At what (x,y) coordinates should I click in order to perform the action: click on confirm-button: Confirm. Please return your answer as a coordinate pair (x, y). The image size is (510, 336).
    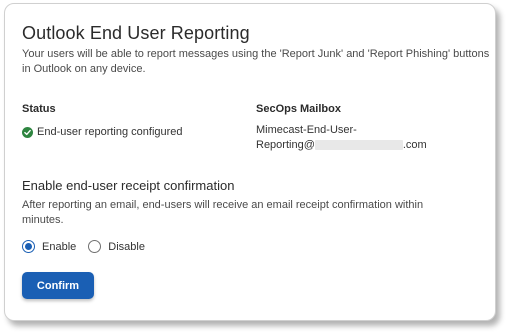
    Looking at the image, I should click on (58, 285).